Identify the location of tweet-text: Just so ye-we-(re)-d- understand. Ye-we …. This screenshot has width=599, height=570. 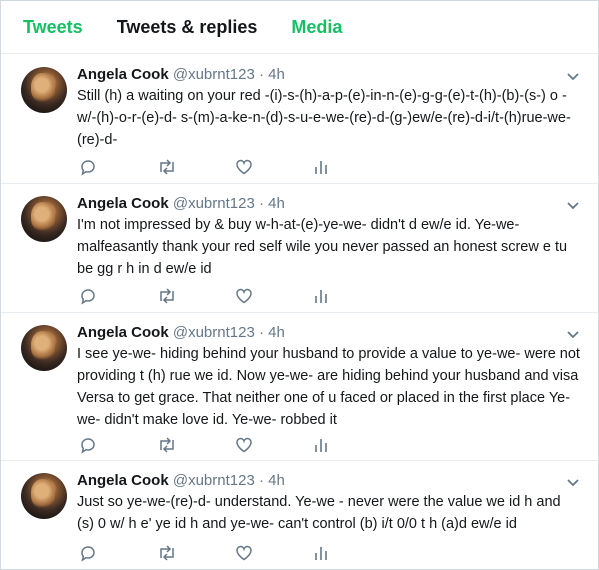
(319, 513).